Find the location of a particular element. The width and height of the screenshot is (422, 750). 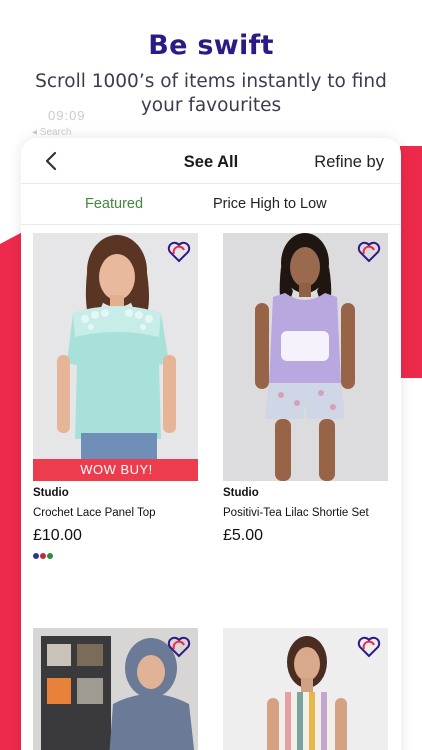

product-image: WOW BUY! is located at coordinates (115, 357).